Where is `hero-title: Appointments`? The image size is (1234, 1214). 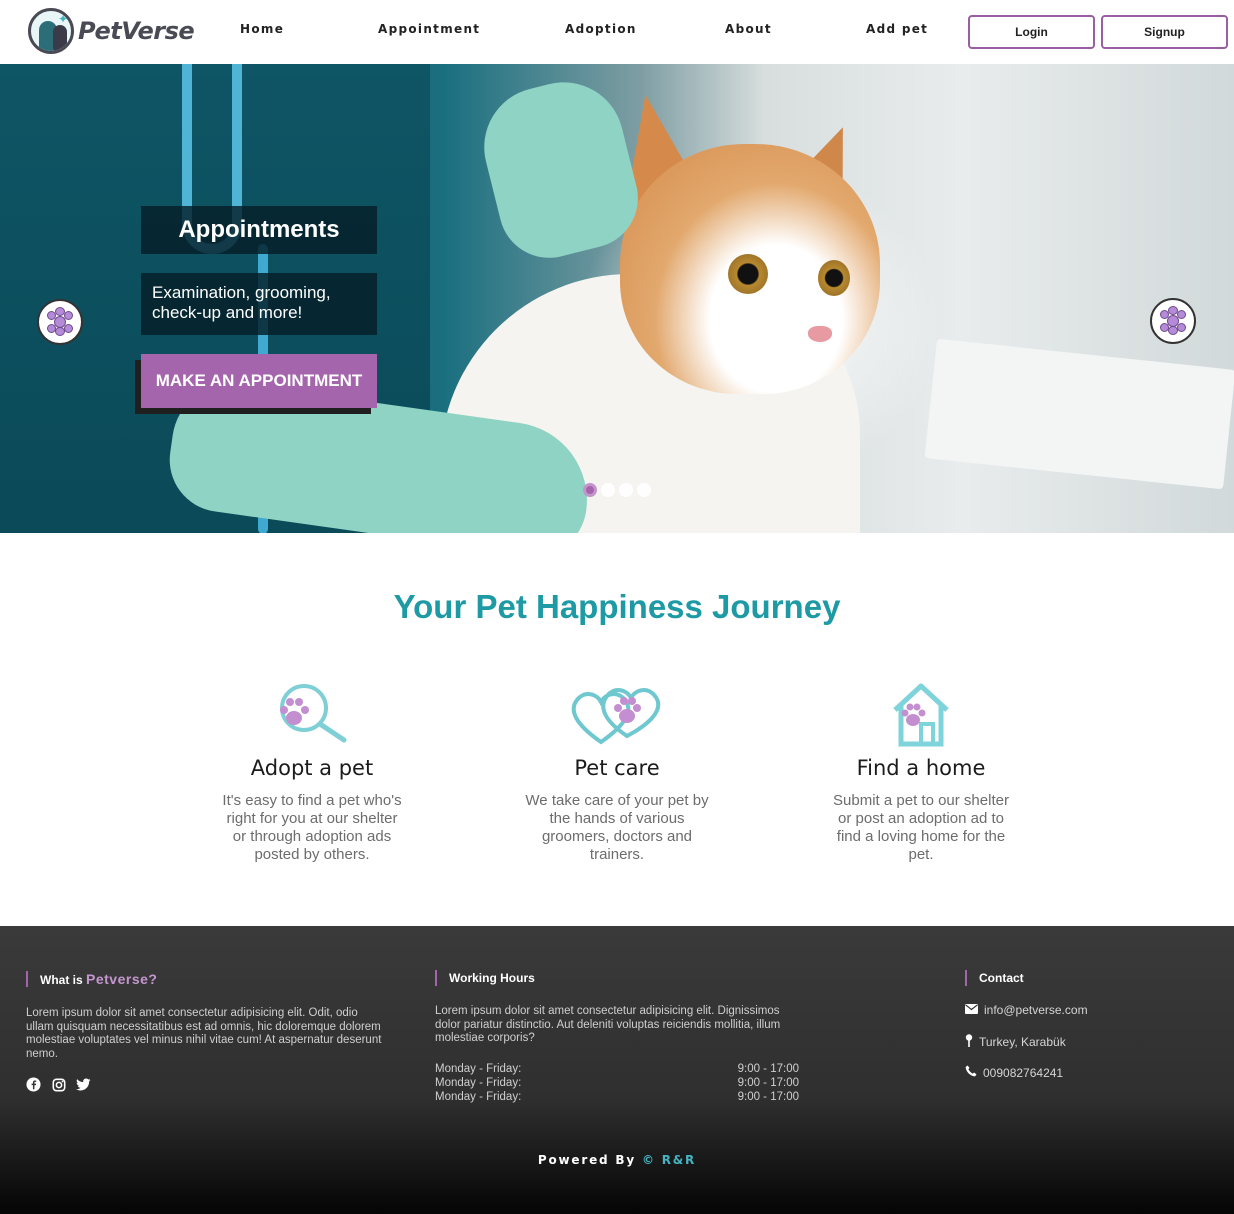
hero-title: Appointments is located at coordinates (259, 230).